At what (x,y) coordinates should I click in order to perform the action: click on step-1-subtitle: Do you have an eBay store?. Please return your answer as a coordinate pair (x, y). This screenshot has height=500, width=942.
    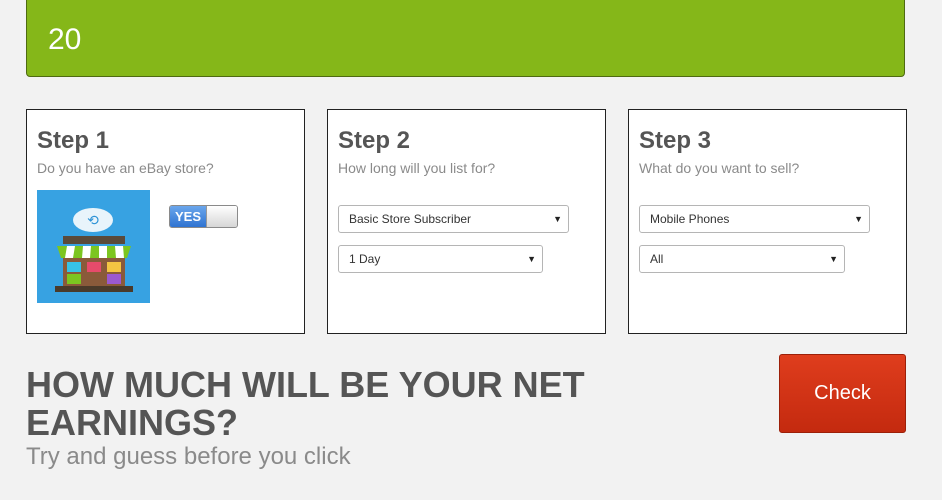
    Looking at the image, I should click on (125, 168).